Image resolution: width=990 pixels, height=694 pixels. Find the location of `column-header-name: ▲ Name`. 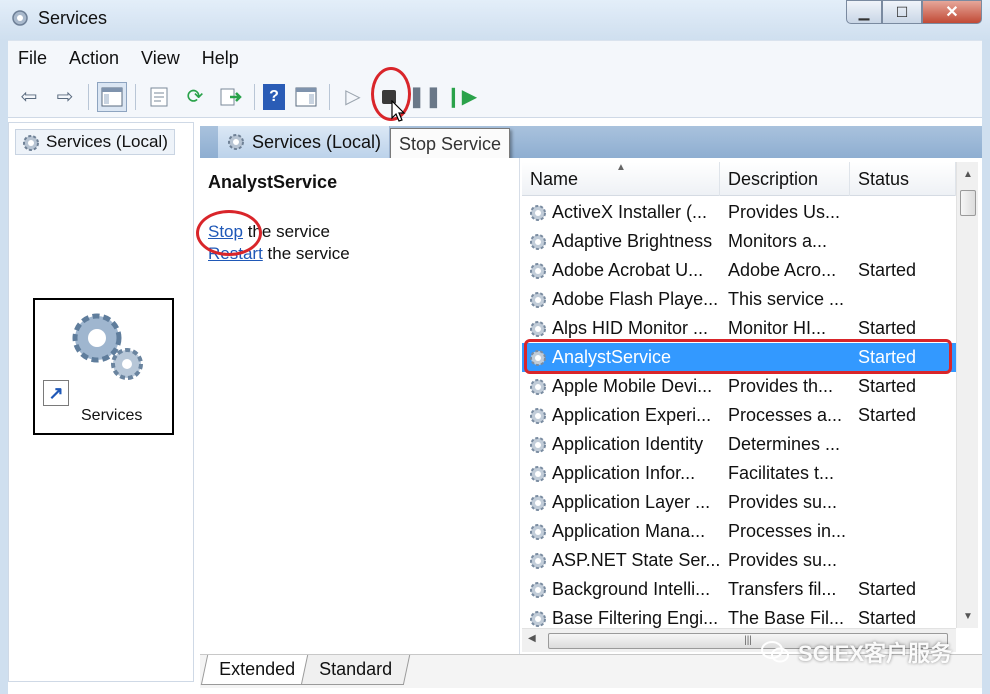

column-header-name: ▲ Name is located at coordinates (621, 179).